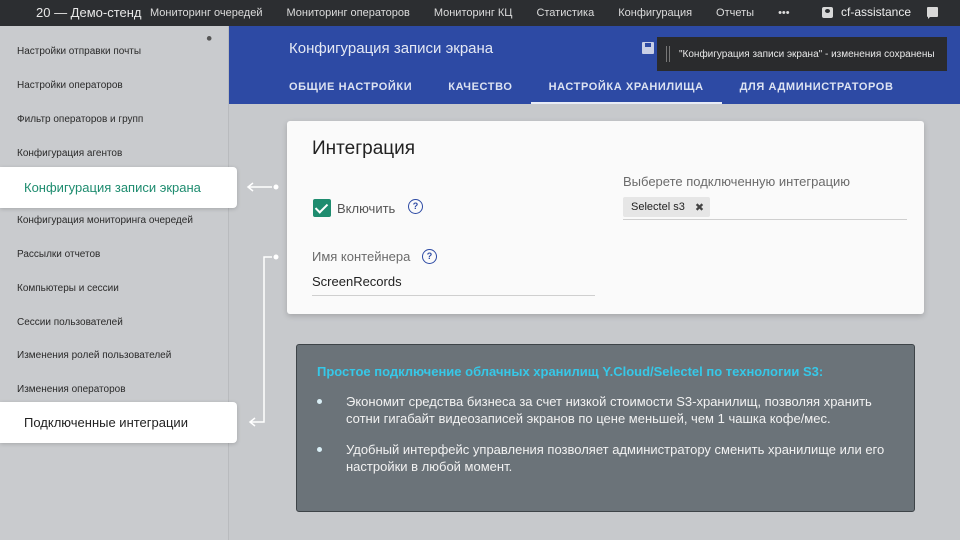 This screenshot has width=960, height=540. I want to click on sidebar-item-connected-integrations: Подключенные интеграции, so click(118, 422).